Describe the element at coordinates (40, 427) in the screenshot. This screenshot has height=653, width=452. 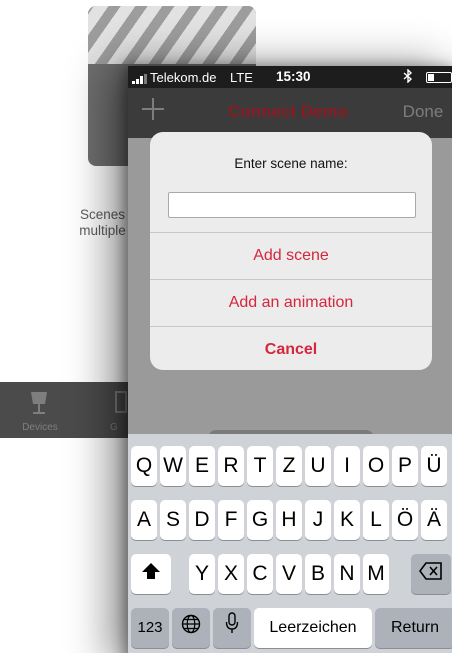
I see `tab-devices-label: Devices` at that location.